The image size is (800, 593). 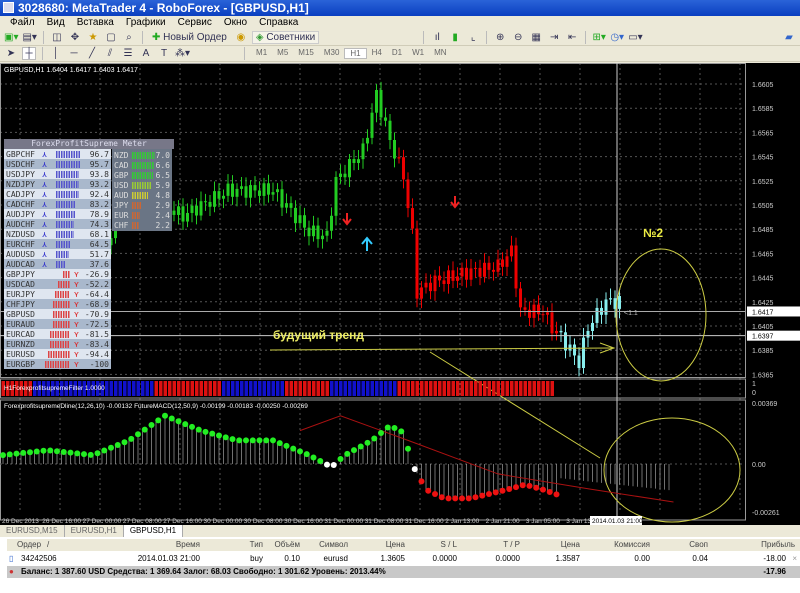 What do you see at coordinates (763, 351) in the screenshot?
I see `price-tick-label: 1.6385` at bounding box center [763, 351].